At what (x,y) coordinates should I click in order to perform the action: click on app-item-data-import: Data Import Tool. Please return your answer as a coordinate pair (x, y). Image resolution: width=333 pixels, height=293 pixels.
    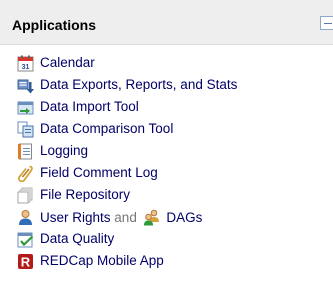
    Looking at the image, I should click on (166, 107).